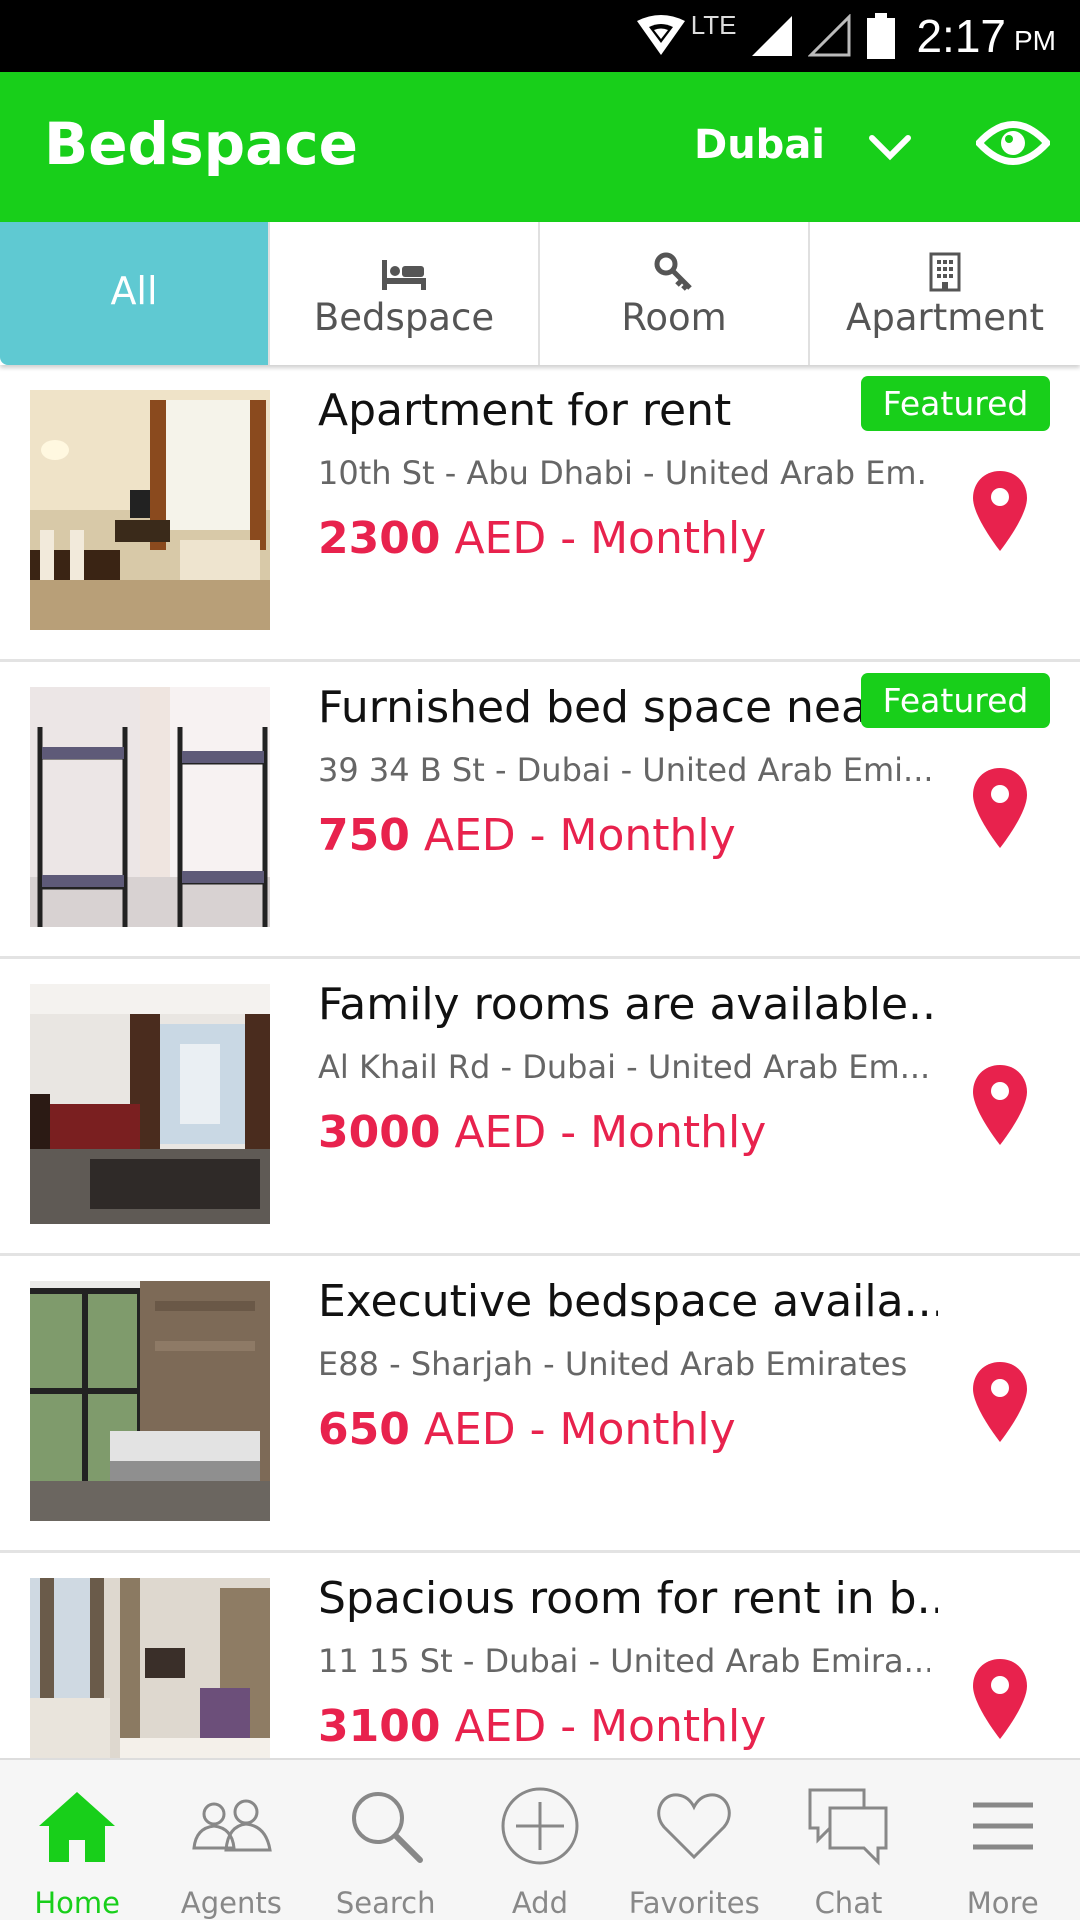 Image resolution: width=1080 pixels, height=1920 pixels. What do you see at coordinates (540, 36) in the screenshot?
I see `status-bar: LTE 2:17 PM` at bounding box center [540, 36].